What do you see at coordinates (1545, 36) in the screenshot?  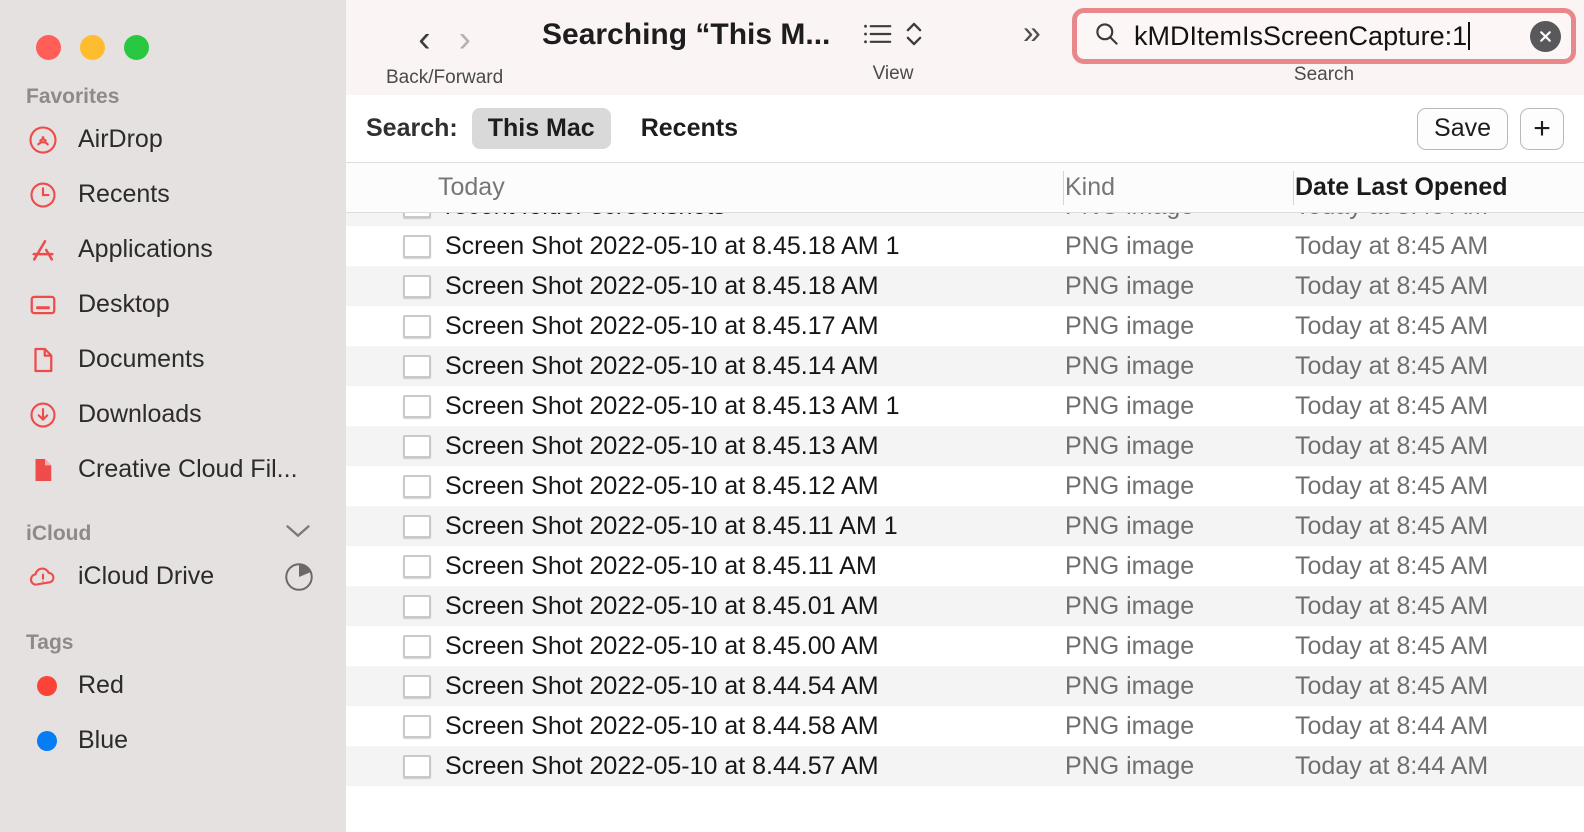 I see `clear-search-button` at bounding box center [1545, 36].